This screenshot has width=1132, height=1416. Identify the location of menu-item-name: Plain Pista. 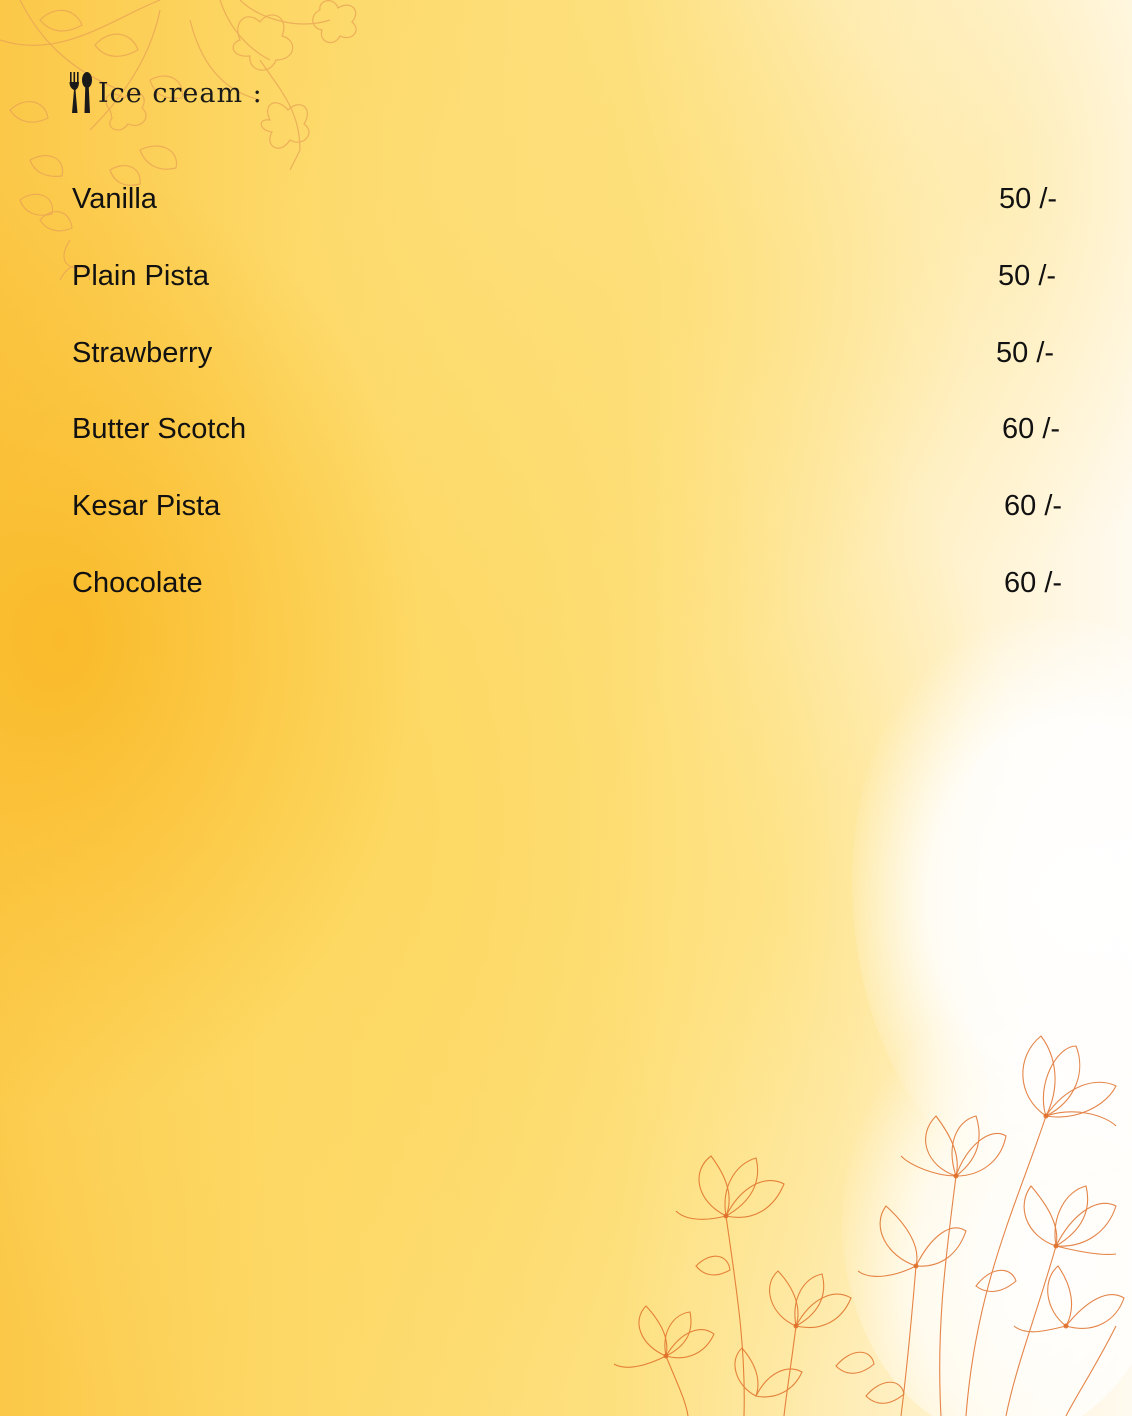
(141, 276).